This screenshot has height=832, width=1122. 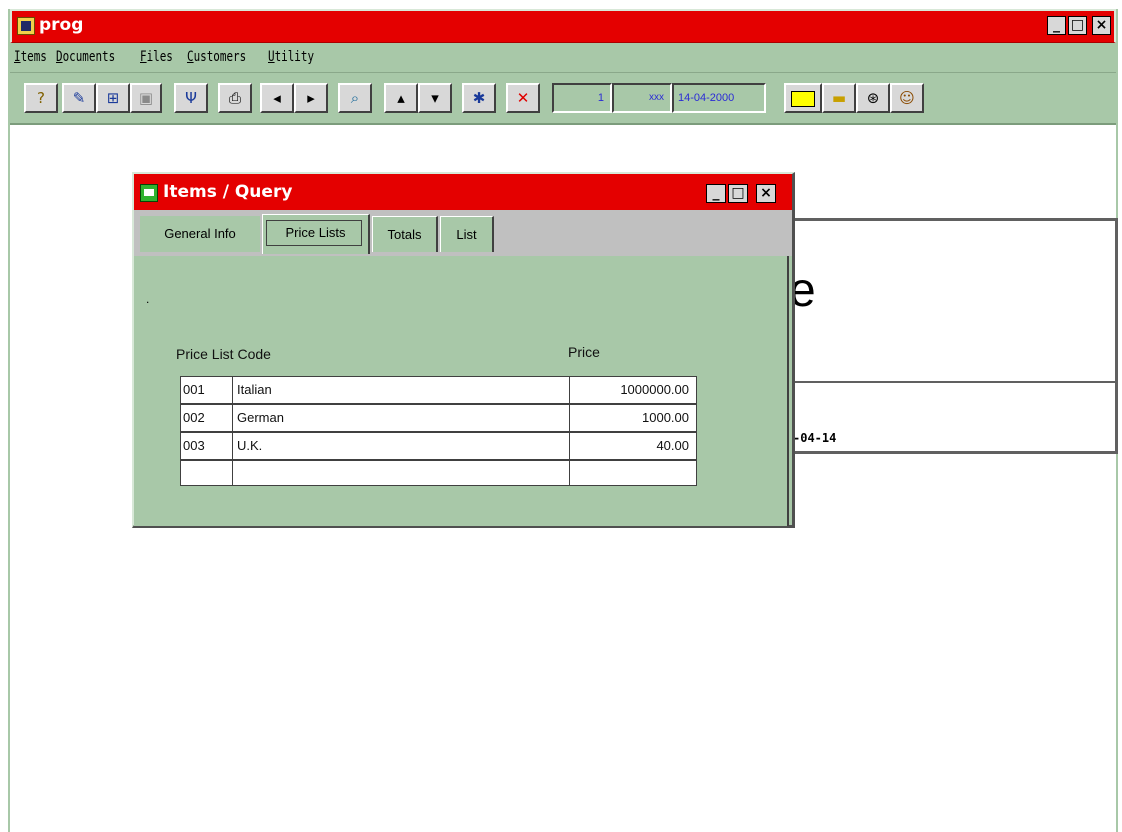 What do you see at coordinates (402, 446) in the screenshot?
I see `row-name: U.K.` at bounding box center [402, 446].